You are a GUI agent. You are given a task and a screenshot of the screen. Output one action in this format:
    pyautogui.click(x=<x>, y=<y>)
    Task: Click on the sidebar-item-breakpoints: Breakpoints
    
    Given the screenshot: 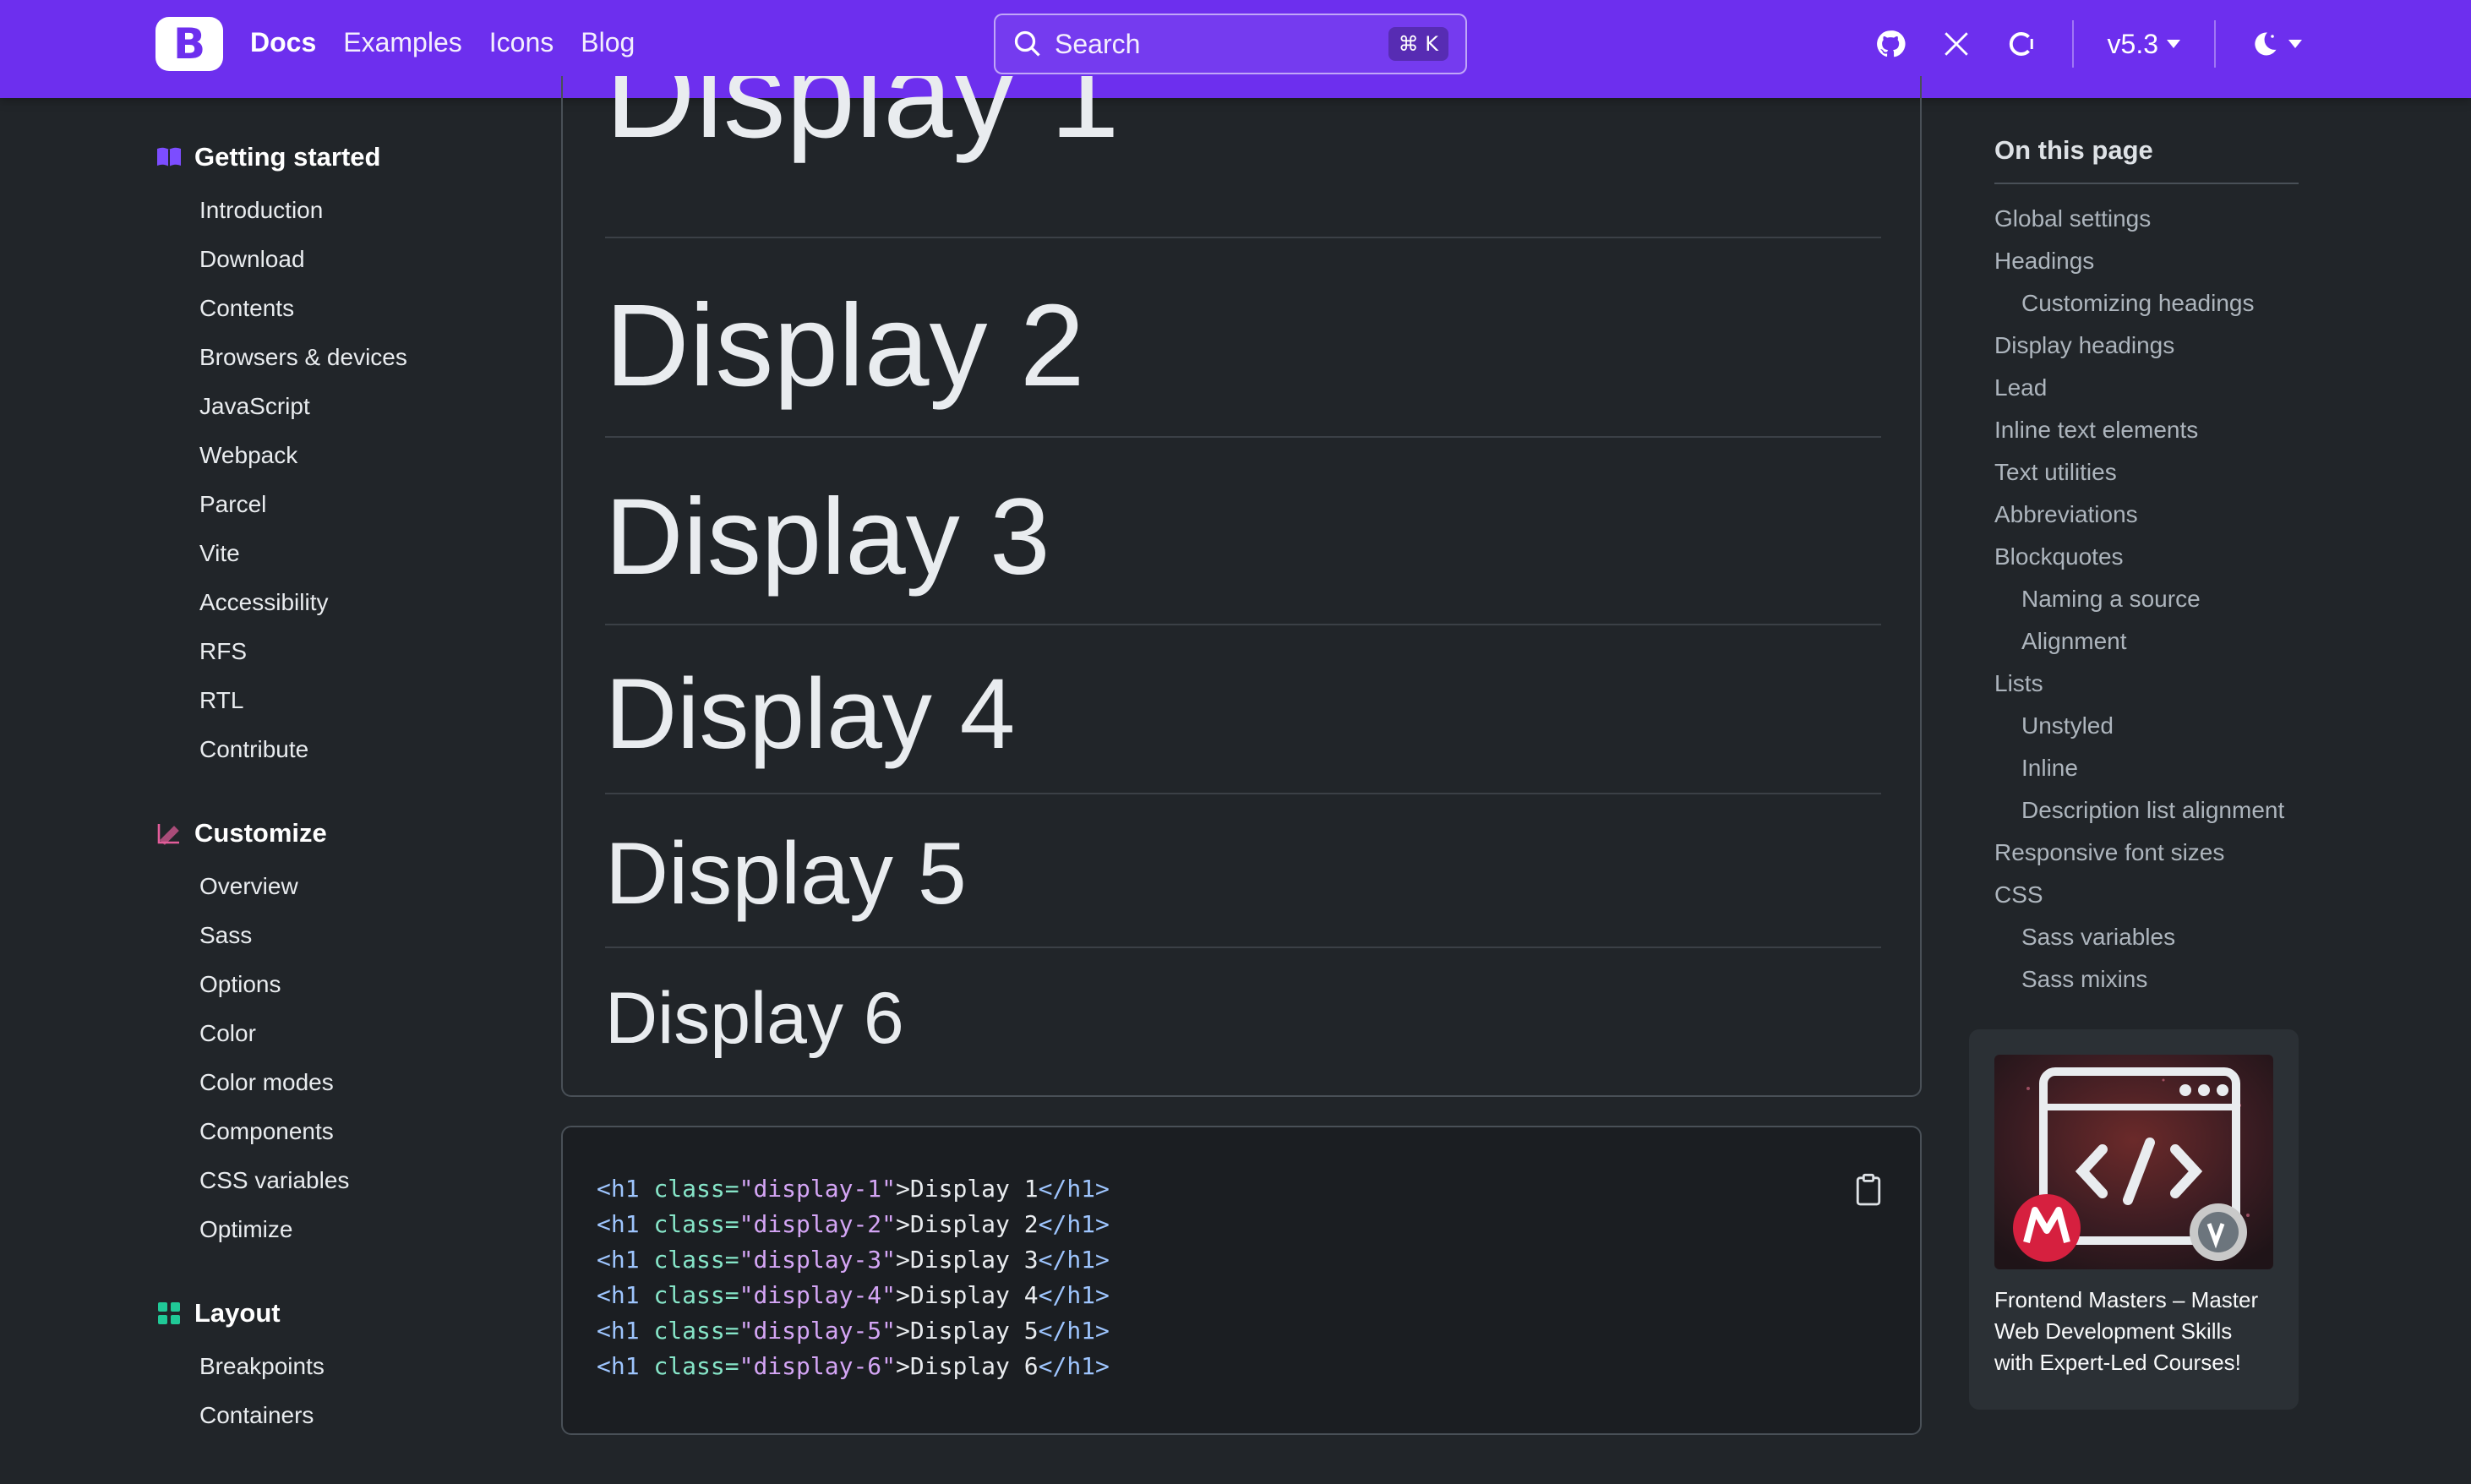 What is the action you would take?
    pyautogui.click(x=354, y=1367)
    